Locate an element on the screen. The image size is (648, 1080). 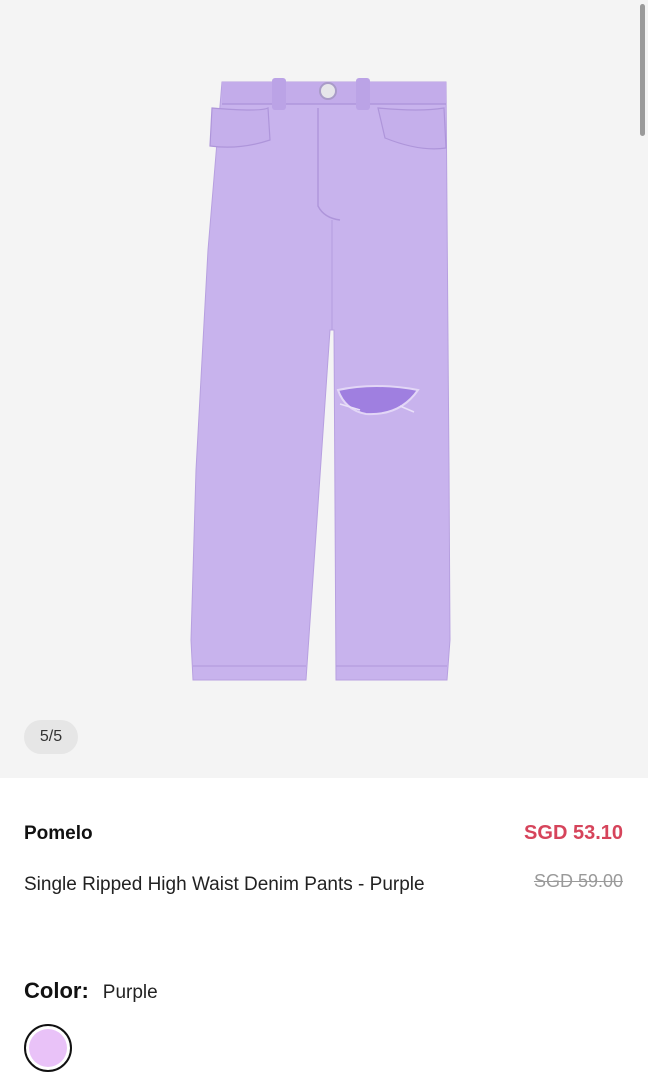
scrollbar is located at coordinates (642, 389).